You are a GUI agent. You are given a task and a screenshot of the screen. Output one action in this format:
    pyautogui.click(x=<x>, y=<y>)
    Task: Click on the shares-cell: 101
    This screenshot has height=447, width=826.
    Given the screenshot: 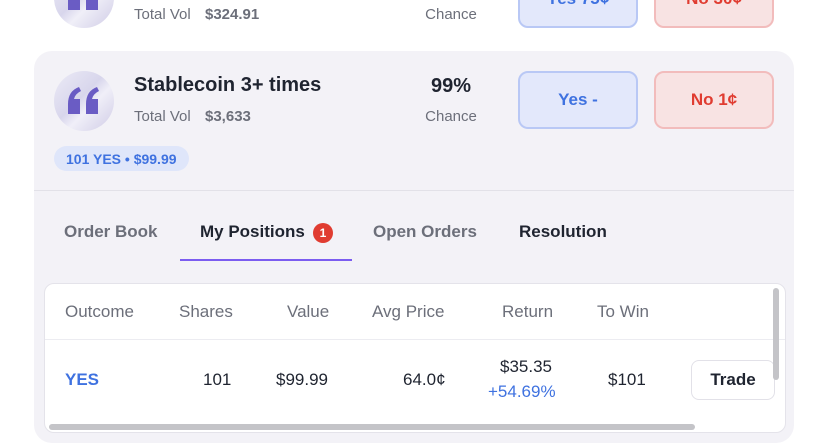 What is the action you would take?
    pyautogui.click(x=217, y=379)
    